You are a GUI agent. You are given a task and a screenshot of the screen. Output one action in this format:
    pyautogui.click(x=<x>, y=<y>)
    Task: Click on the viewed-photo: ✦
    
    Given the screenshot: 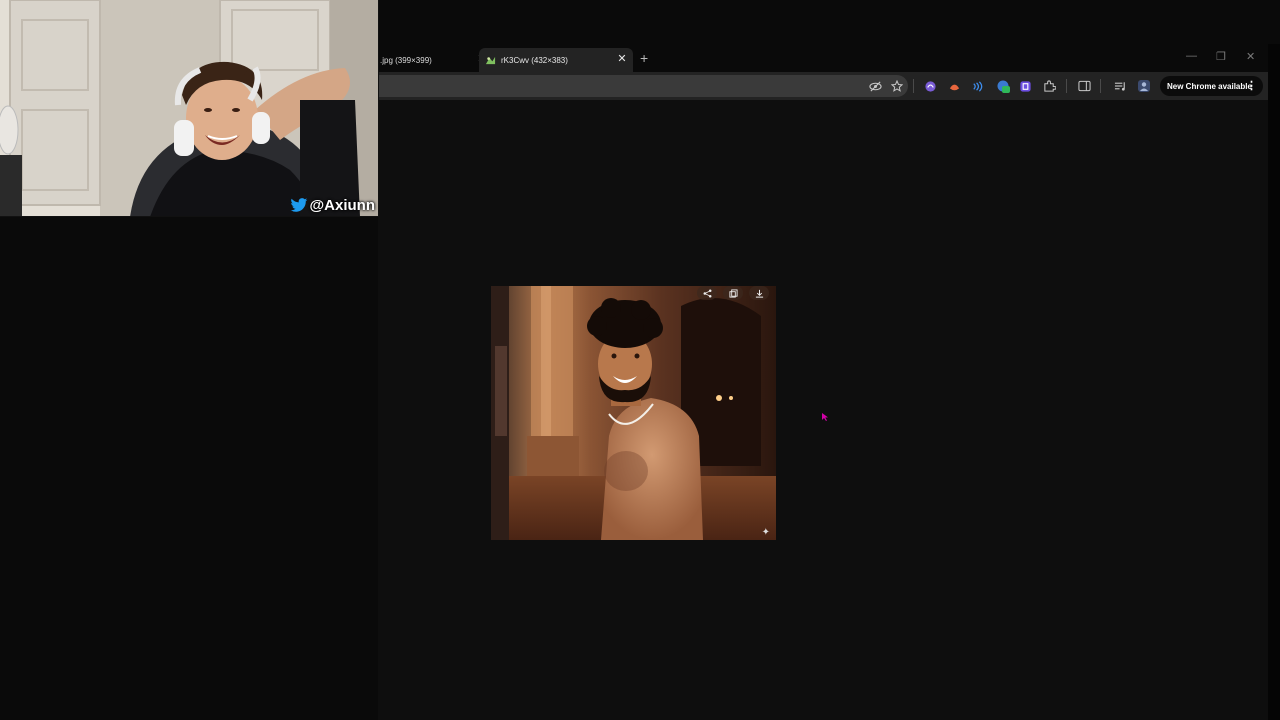 What is the action you would take?
    pyautogui.click(x=633, y=413)
    